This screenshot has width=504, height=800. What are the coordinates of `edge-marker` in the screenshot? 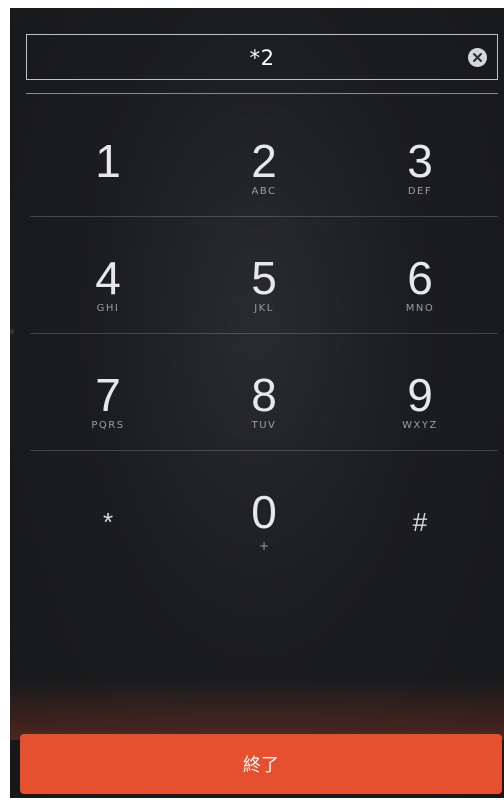 It's located at (12, 331).